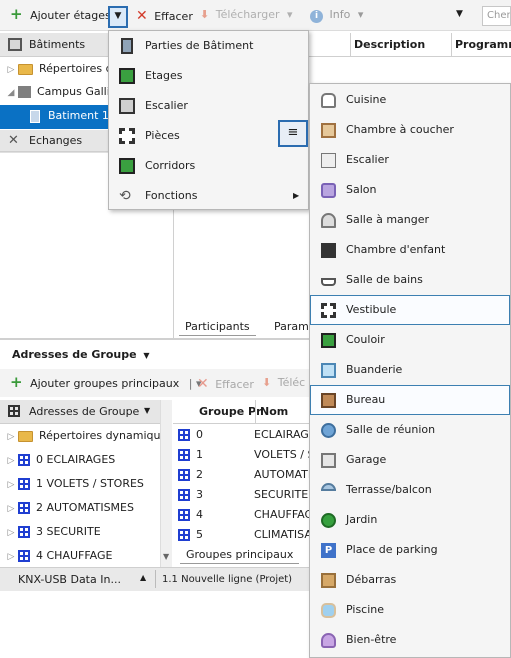 Image resolution: width=511 pixels, height=658 pixels. Describe the element at coordinates (410, 280) in the screenshot. I see `menu-item-bathroom: Salle de bains` at that location.